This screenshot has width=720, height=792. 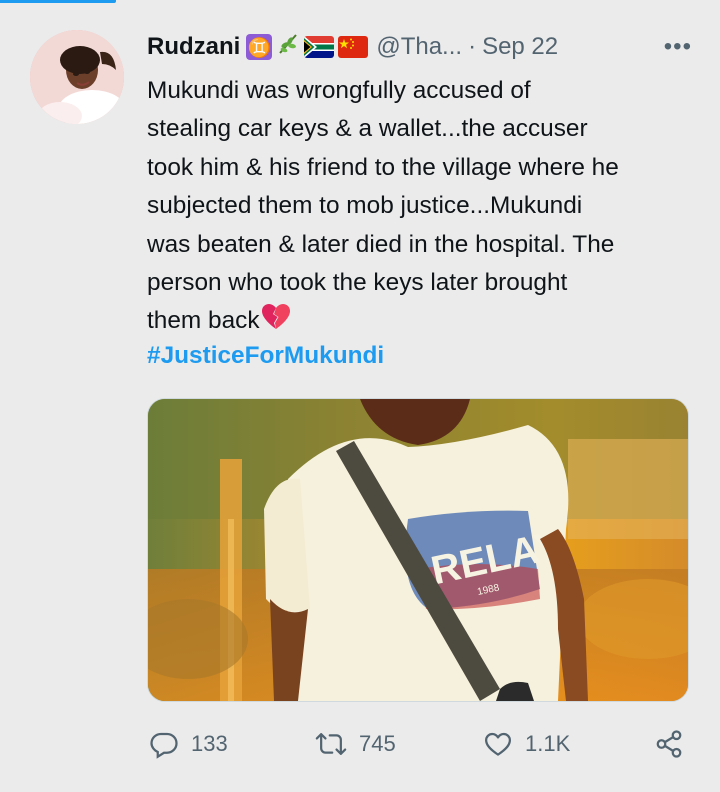 I want to click on share-button, so click(x=669, y=744).